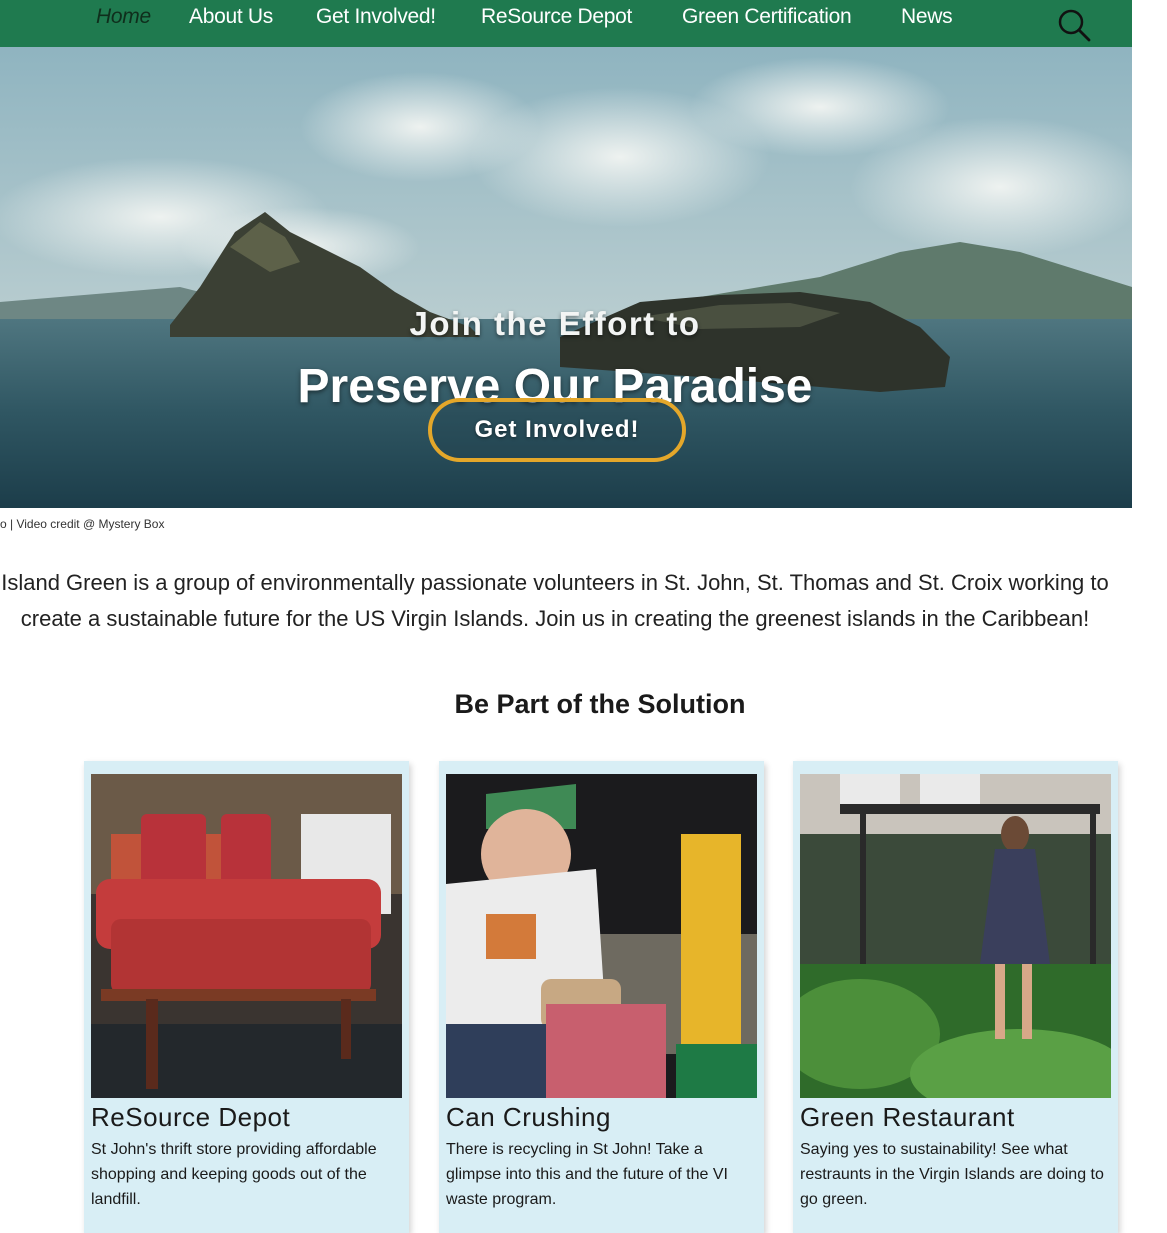  What do you see at coordinates (555, 323) in the screenshot?
I see `hero-subheading: Join the Effort to` at bounding box center [555, 323].